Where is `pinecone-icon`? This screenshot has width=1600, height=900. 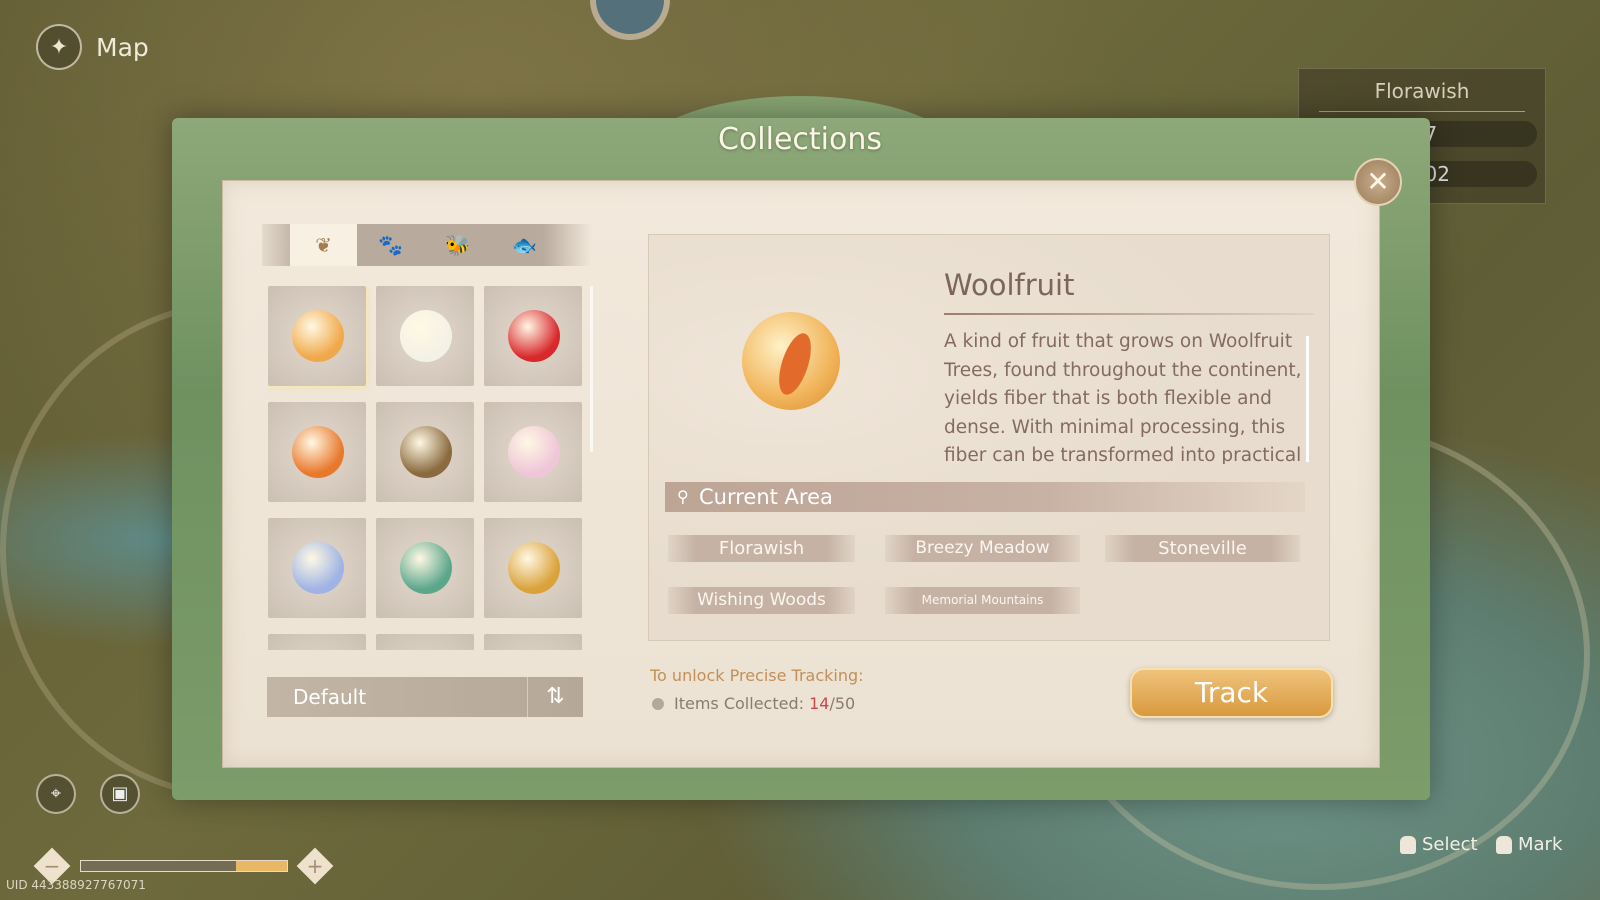 pinecone-icon is located at coordinates (426, 452).